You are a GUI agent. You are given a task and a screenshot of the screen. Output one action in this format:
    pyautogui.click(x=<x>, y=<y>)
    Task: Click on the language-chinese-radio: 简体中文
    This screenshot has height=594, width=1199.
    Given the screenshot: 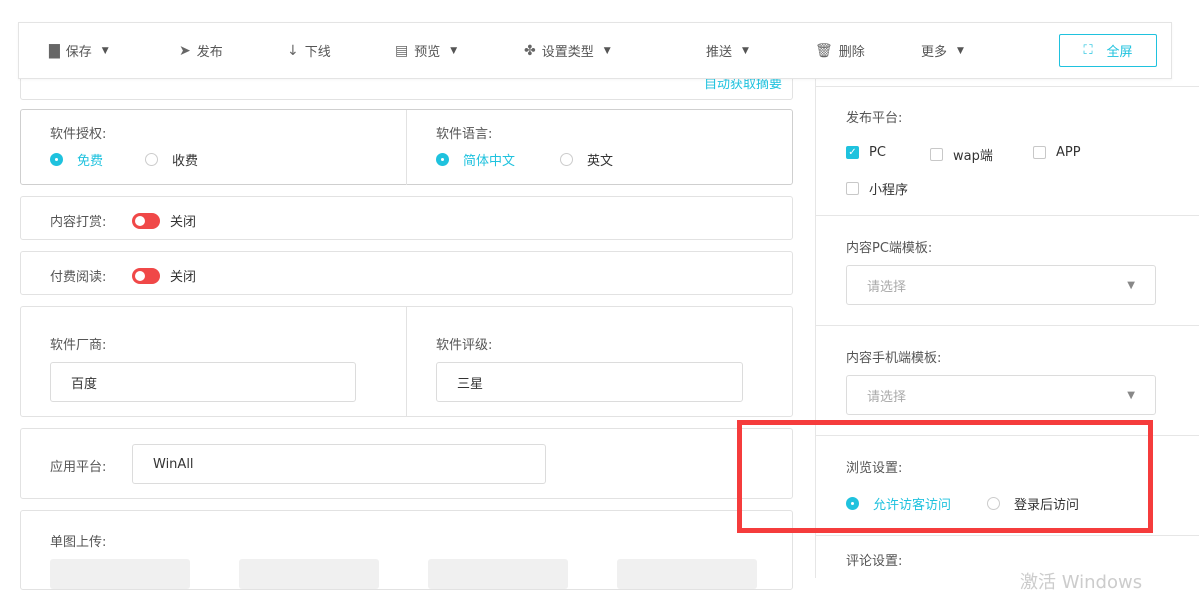 What is the action you would take?
    pyautogui.click(x=475, y=159)
    